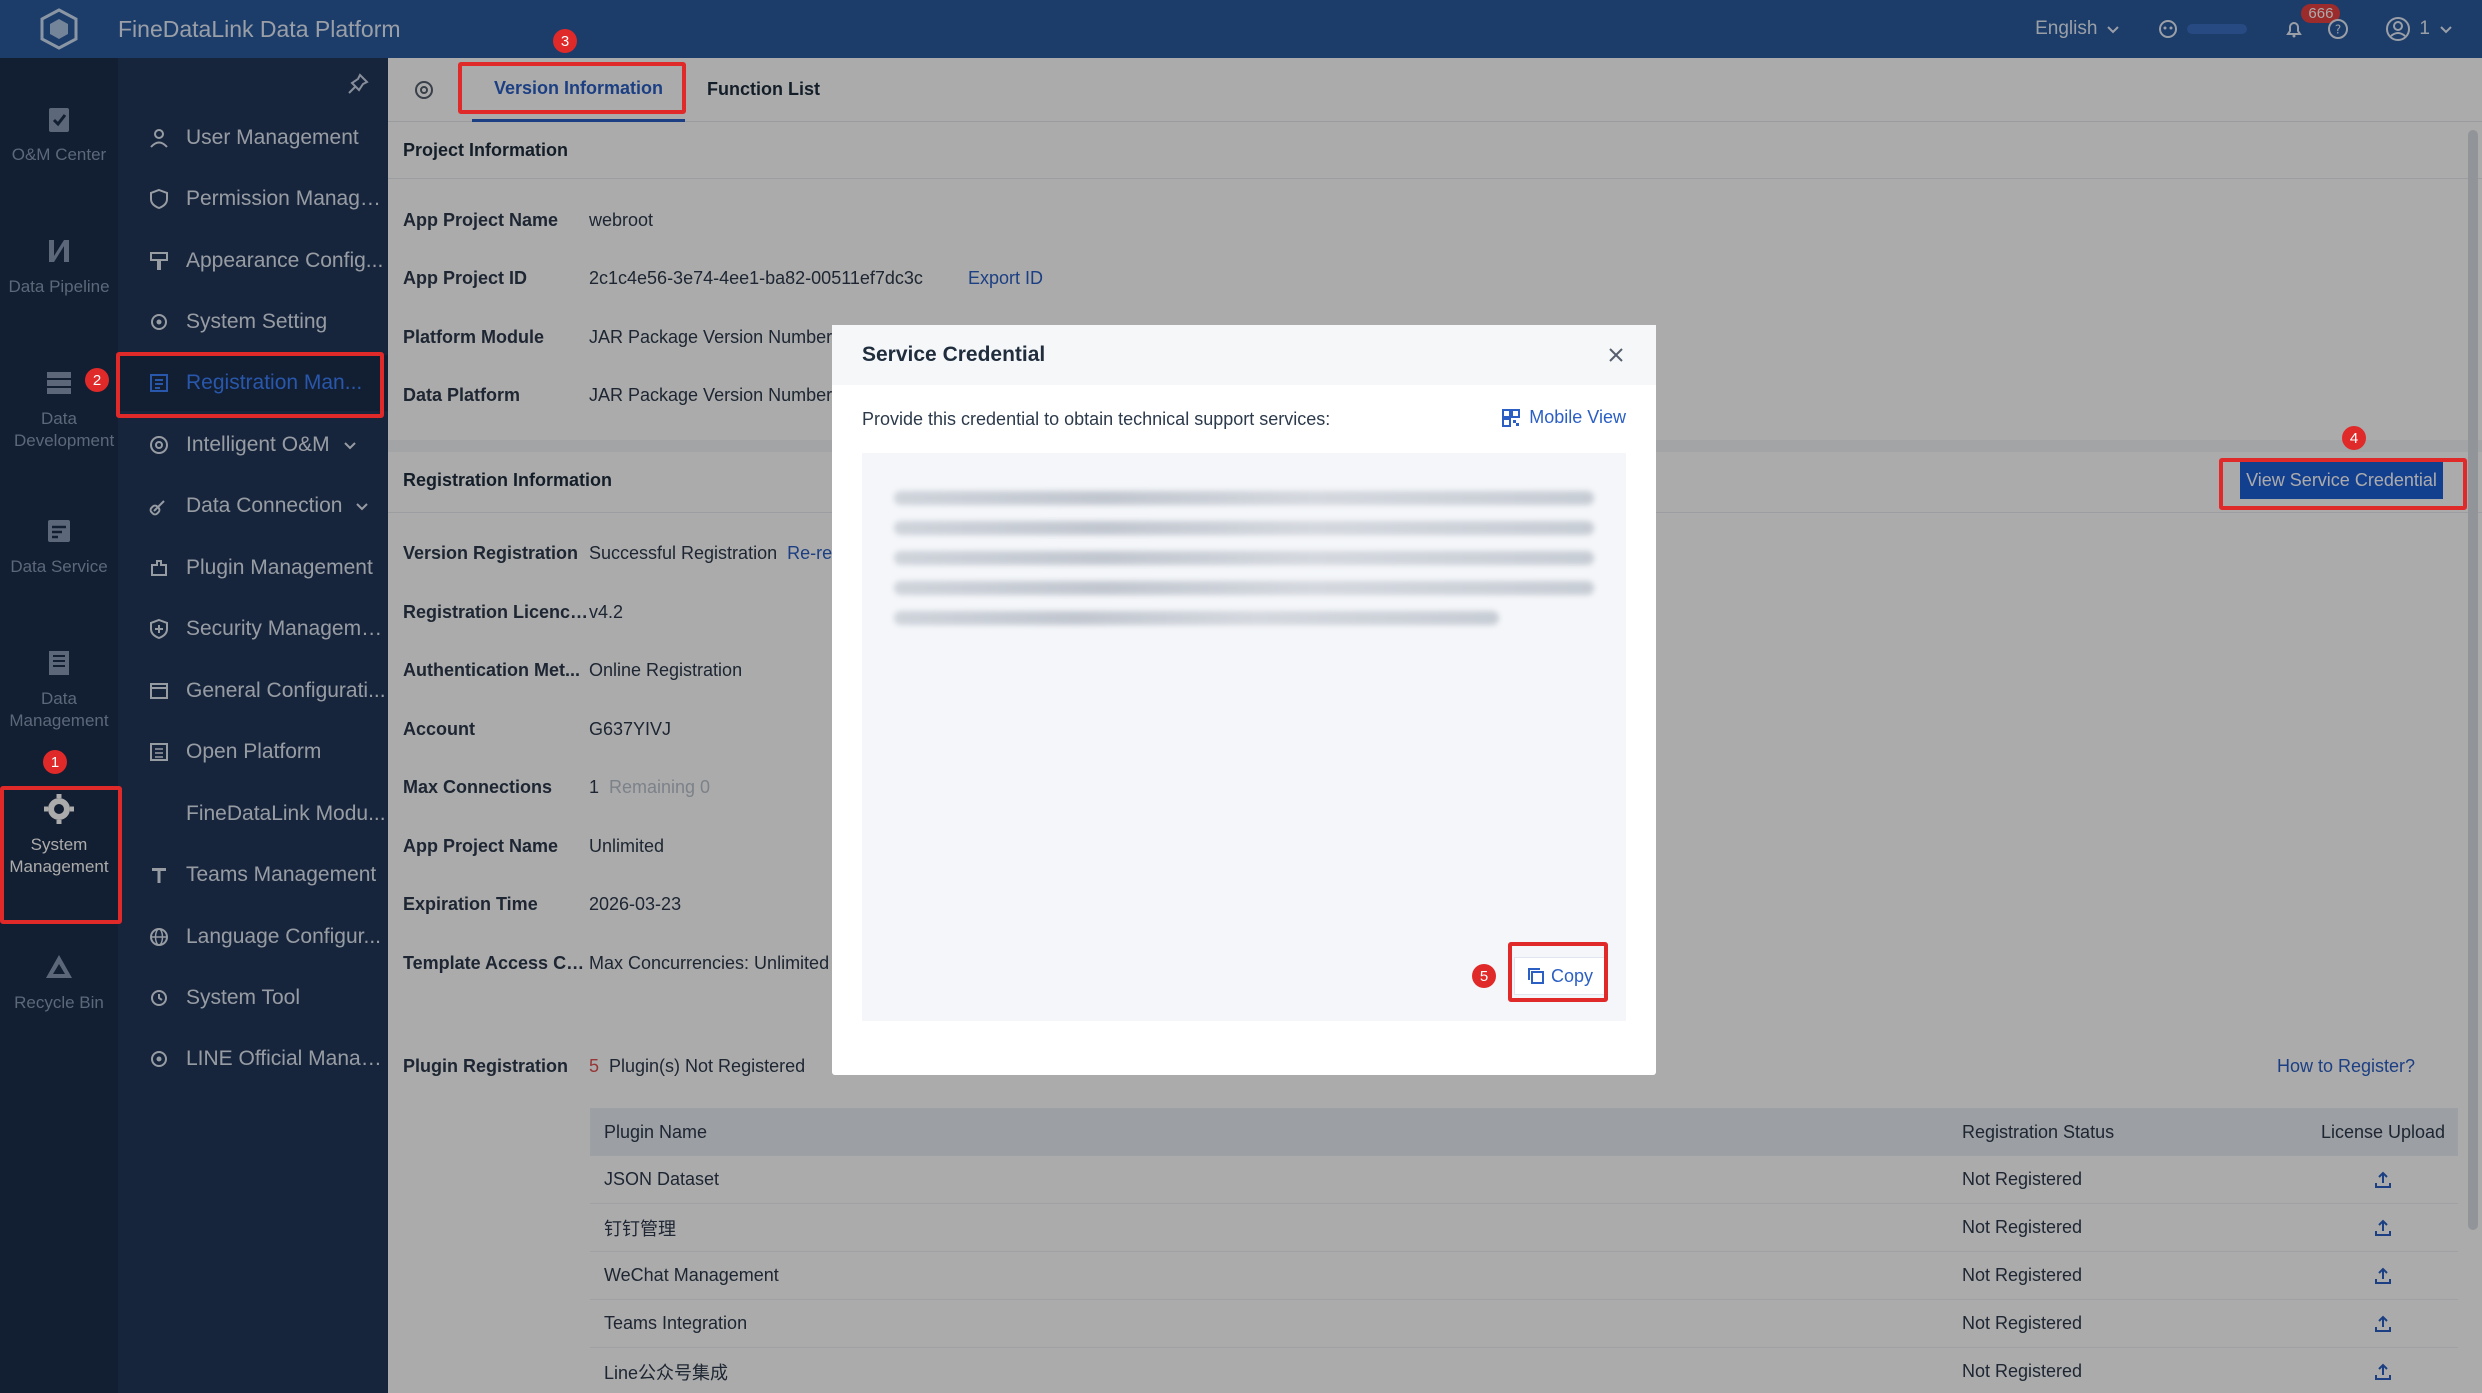  What do you see at coordinates (2354, 438) in the screenshot?
I see `annotation-number-4: 4` at bounding box center [2354, 438].